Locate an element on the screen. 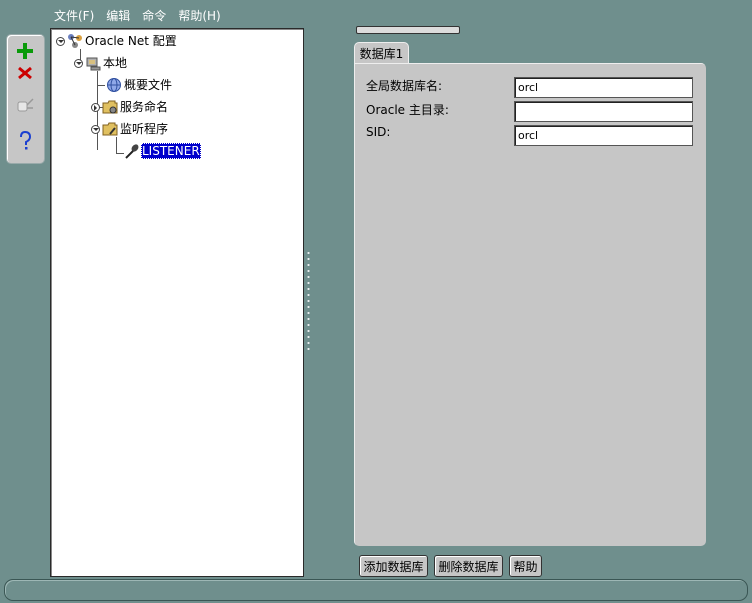  tree-label-listener: LISTENER is located at coordinates (171, 151).